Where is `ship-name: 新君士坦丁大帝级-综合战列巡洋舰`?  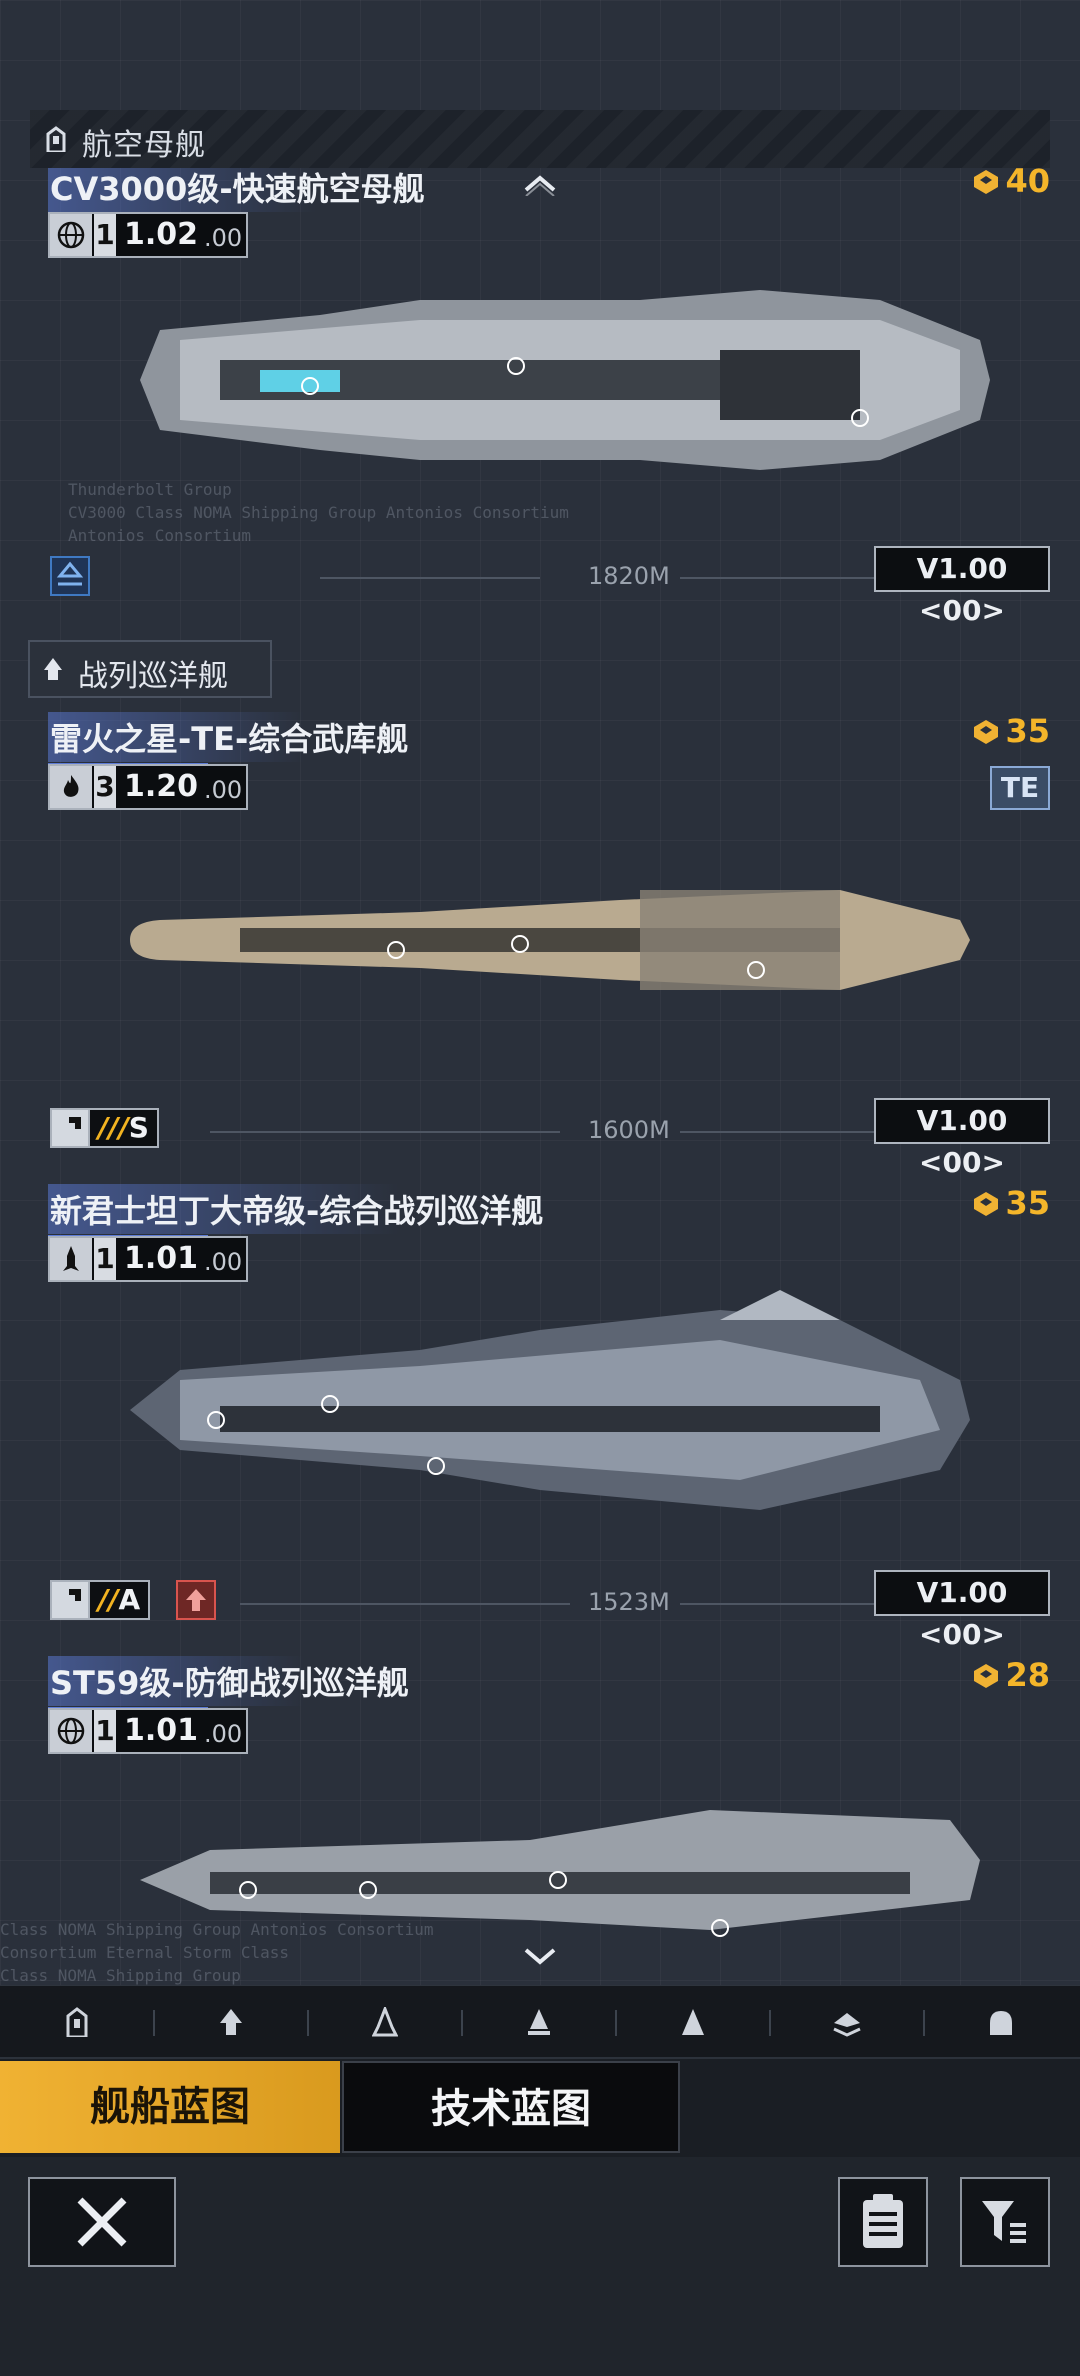
ship-name: 新君士坦丁大帝级-综合战列巡洋舰 is located at coordinates (299, 1211).